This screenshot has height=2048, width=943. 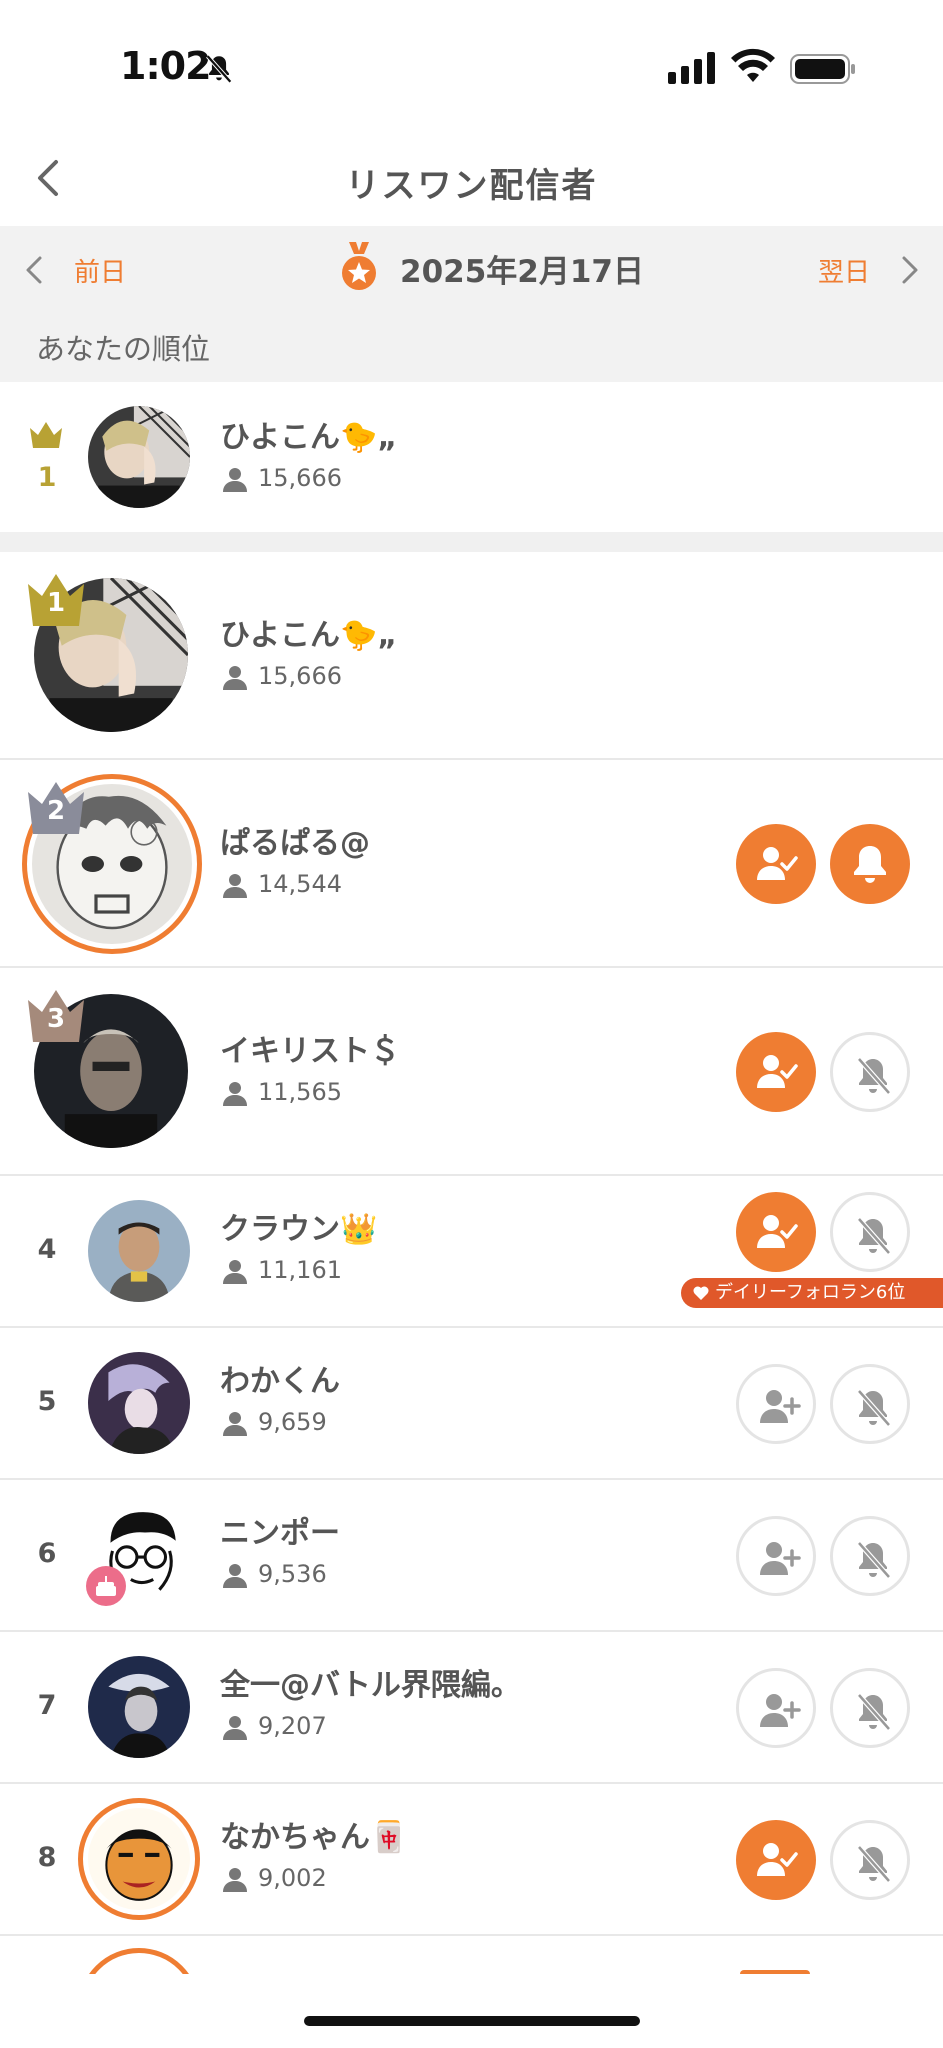 I want to click on rank-row-5: 5 わかくん 9,659, so click(x=471, y=1404).